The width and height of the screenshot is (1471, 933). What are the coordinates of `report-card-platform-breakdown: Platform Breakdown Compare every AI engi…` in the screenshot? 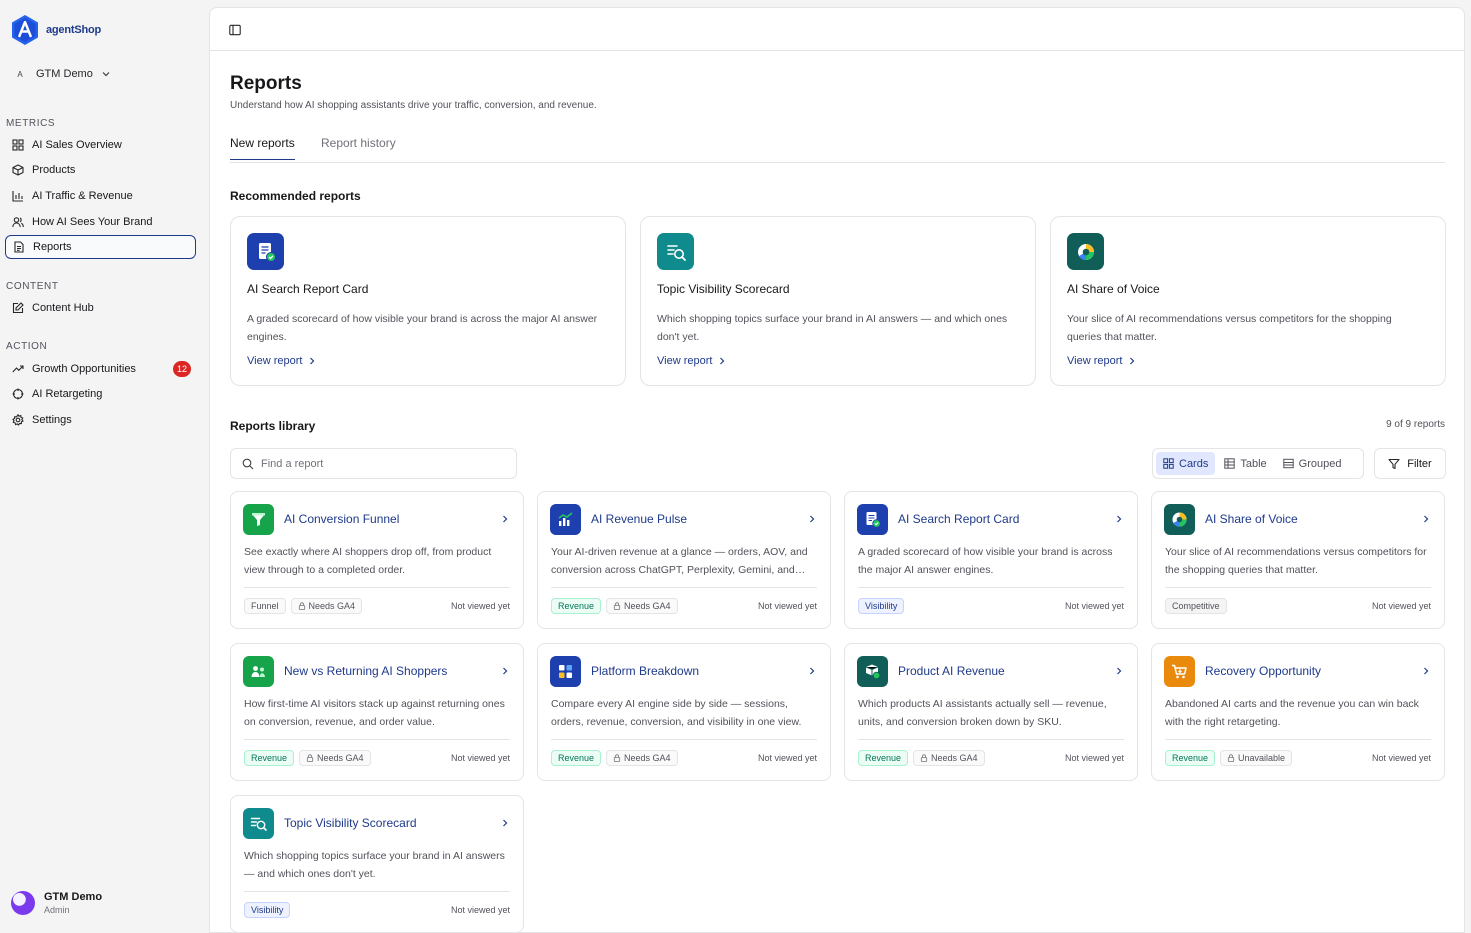 It's located at (684, 712).